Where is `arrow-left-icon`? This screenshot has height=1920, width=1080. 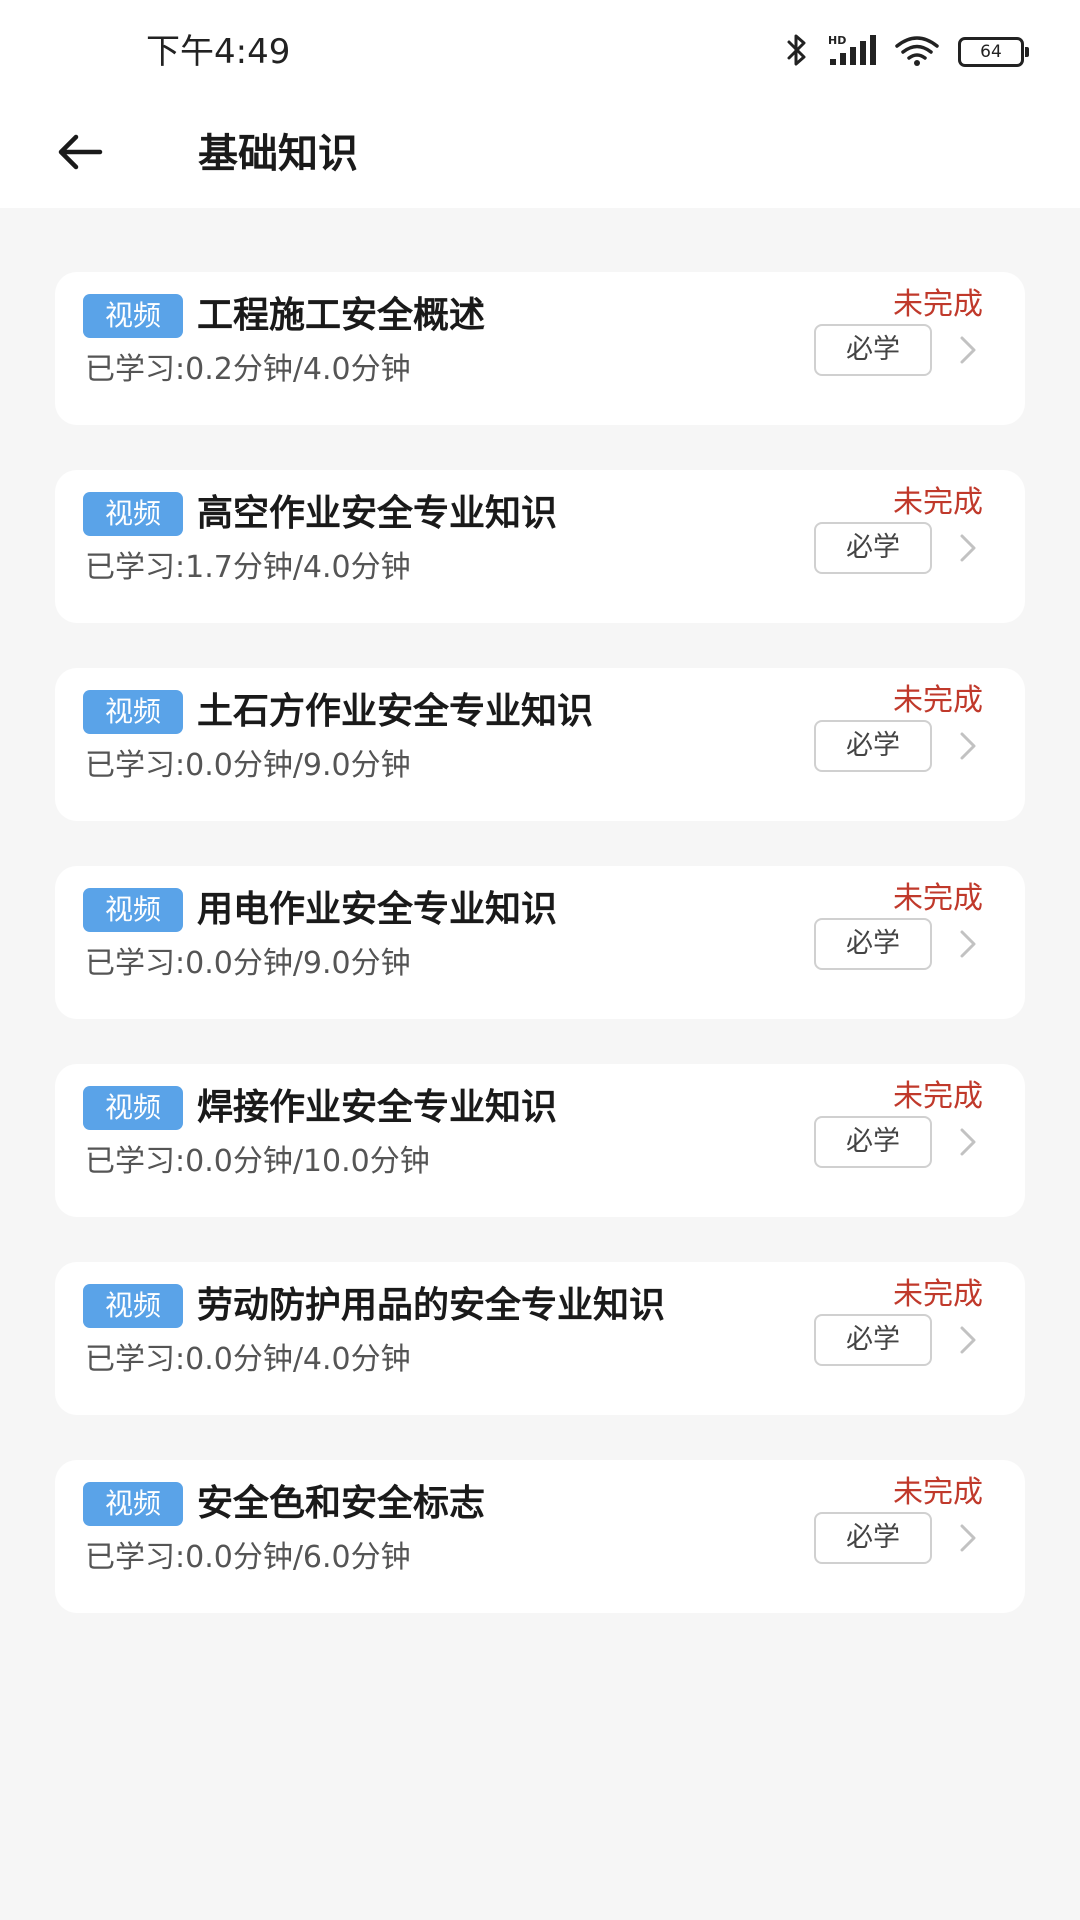 arrow-left-icon is located at coordinates (80, 154).